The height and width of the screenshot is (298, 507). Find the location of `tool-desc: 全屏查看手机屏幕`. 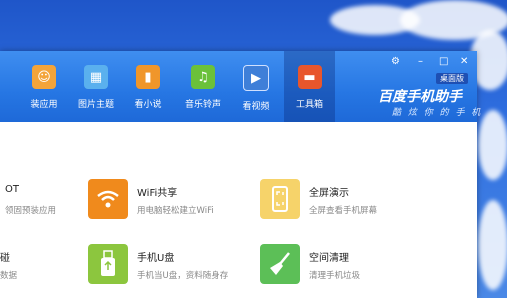

tool-desc: 全屏查看手机屏幕 is located at coordinates (343, 211).